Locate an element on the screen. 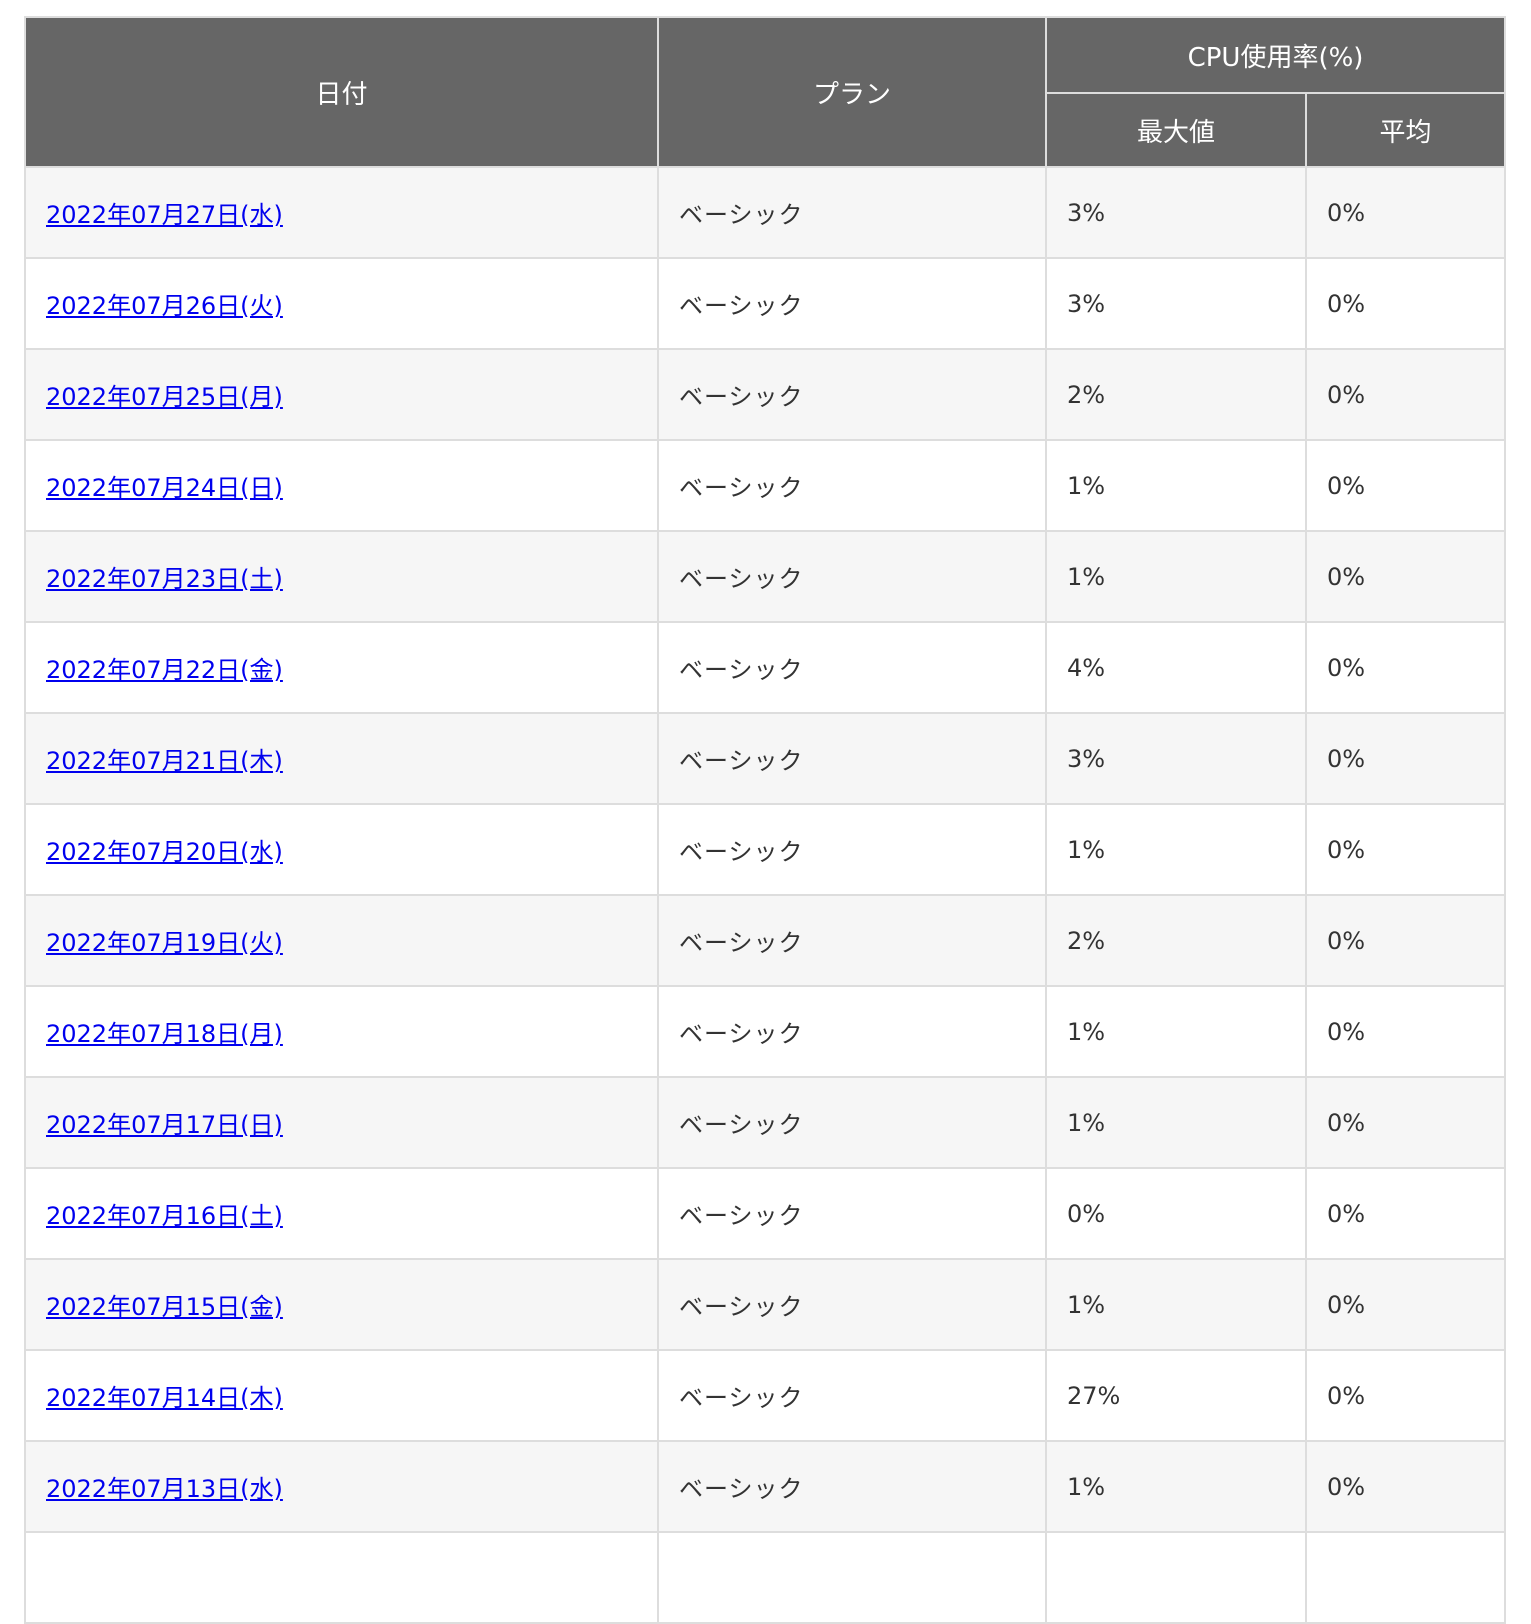 The height and width of the screenshot is (1624, 1531). table-row: 2022年07月21日(木) ベーシック 3% 0% is located at coordinates (765, 758).